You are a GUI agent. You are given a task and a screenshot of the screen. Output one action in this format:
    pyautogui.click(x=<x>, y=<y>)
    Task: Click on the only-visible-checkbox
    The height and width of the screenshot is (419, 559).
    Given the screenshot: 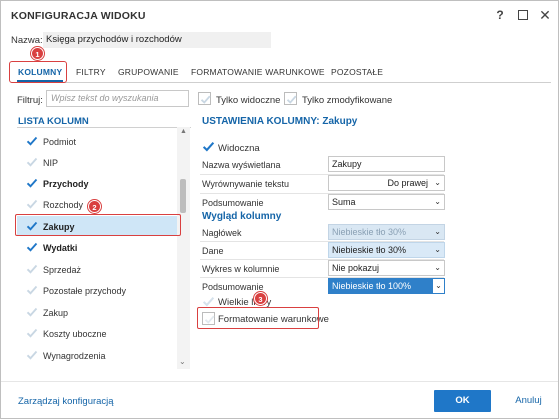 What is the action you would take?
    pyautogui.click(x=204, y=98)
    